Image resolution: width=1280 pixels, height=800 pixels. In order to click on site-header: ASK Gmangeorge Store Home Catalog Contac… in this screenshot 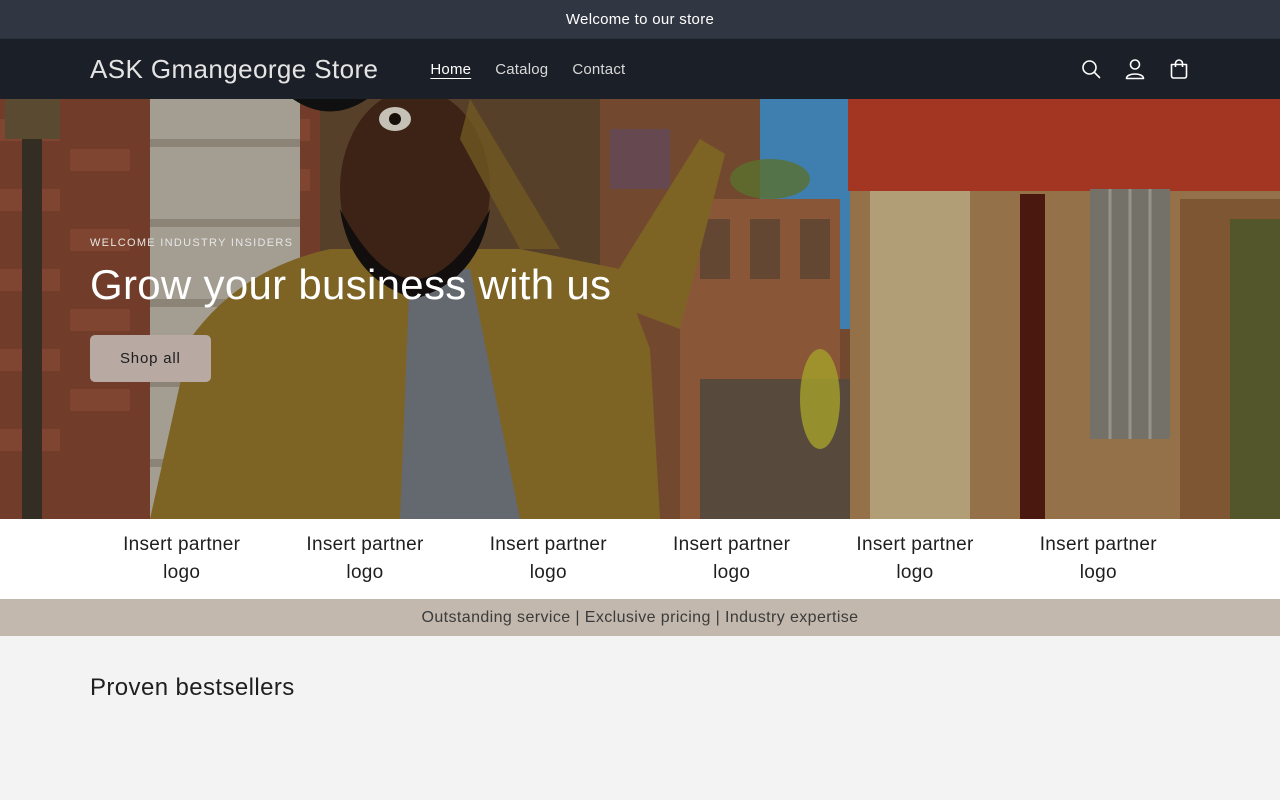, I will do `click(640, 68)`.